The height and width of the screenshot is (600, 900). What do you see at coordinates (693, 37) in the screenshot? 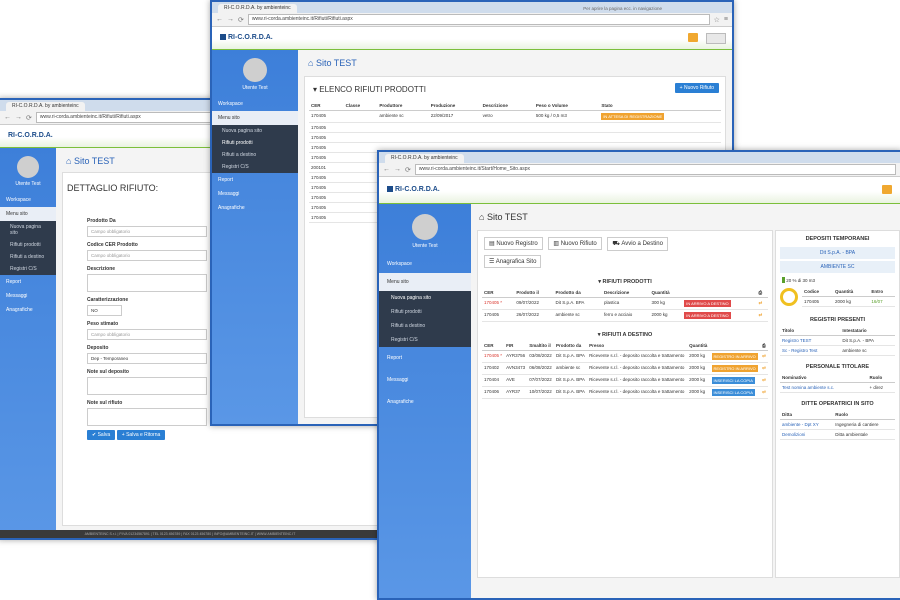
I see `notification-icon` at bounding box center [693, 37].